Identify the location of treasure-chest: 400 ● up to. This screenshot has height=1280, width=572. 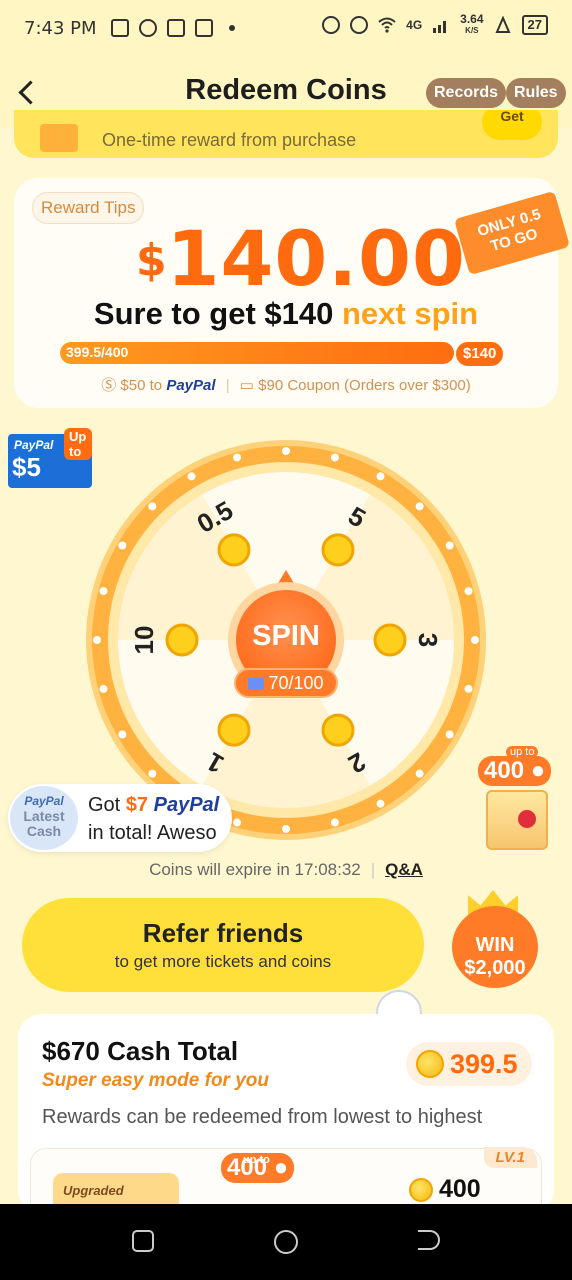
(518, 800).